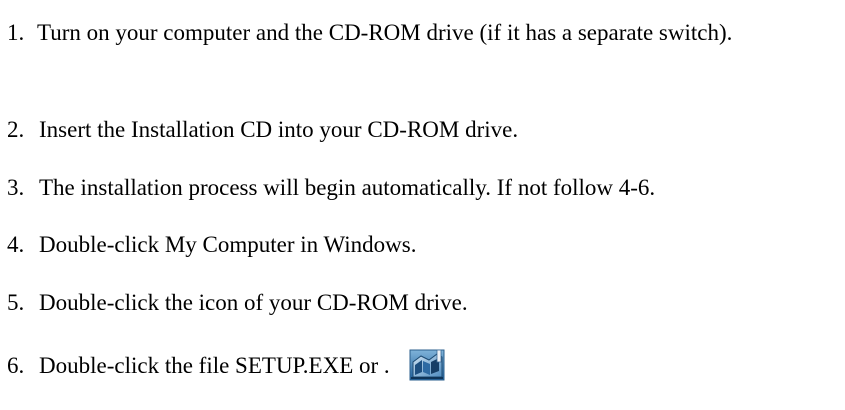 This screenshot has width=845, height=410. What do you see at coordinates (214, 365) in the screenshot?
I see `step-text: Double-click the file SETUP.EXE or .` at bounding box center [214, 365].